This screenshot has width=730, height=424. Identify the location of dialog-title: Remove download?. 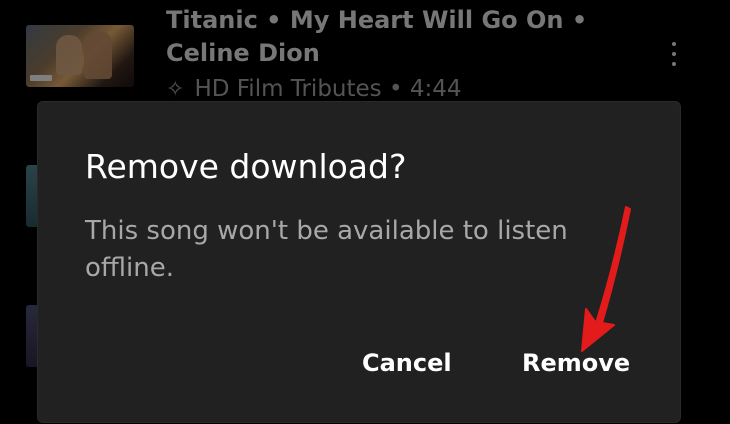
(246, 166).